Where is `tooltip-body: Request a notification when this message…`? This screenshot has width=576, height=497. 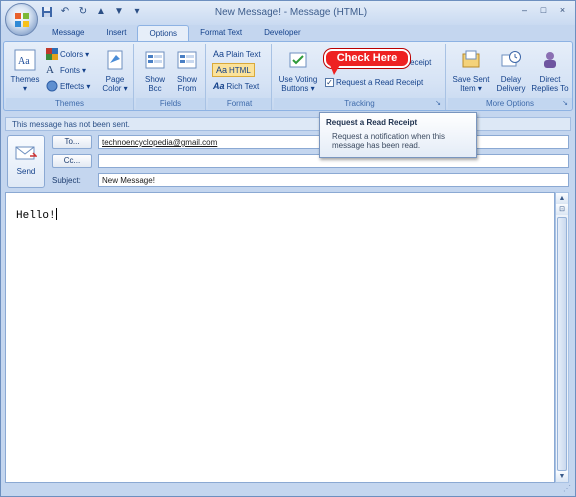 tooltip-body: Request a notification when this message… is located at coordinates (388, 141).